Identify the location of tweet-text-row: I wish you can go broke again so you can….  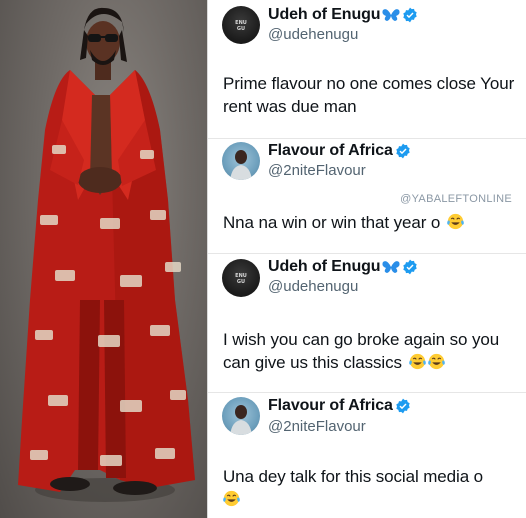
(372, 351).